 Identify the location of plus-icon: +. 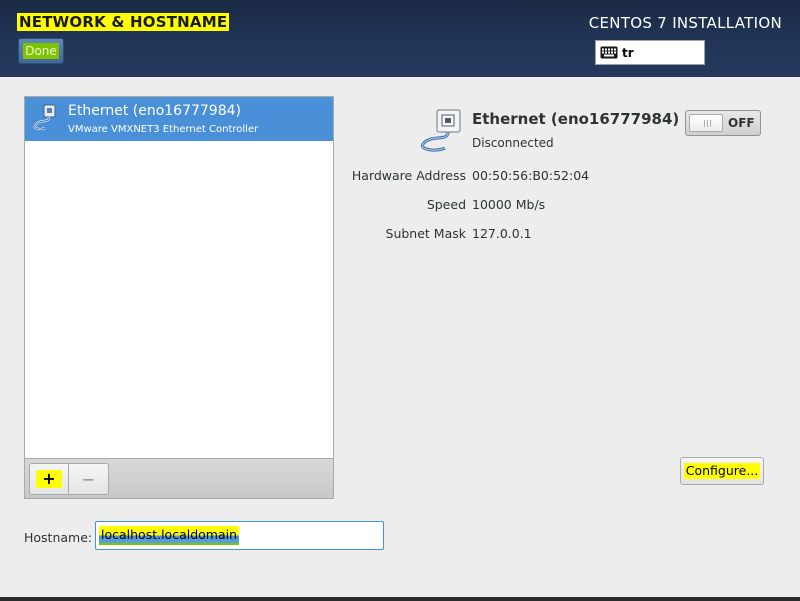
(49, 479).